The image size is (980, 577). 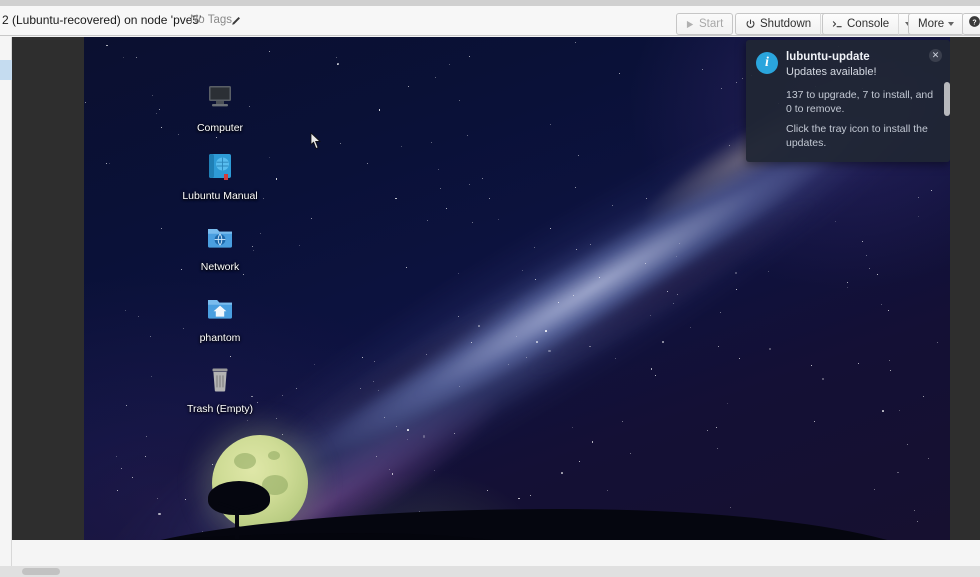 I want to click on desktop-icon-label: Network, so click(x=220, y=267).